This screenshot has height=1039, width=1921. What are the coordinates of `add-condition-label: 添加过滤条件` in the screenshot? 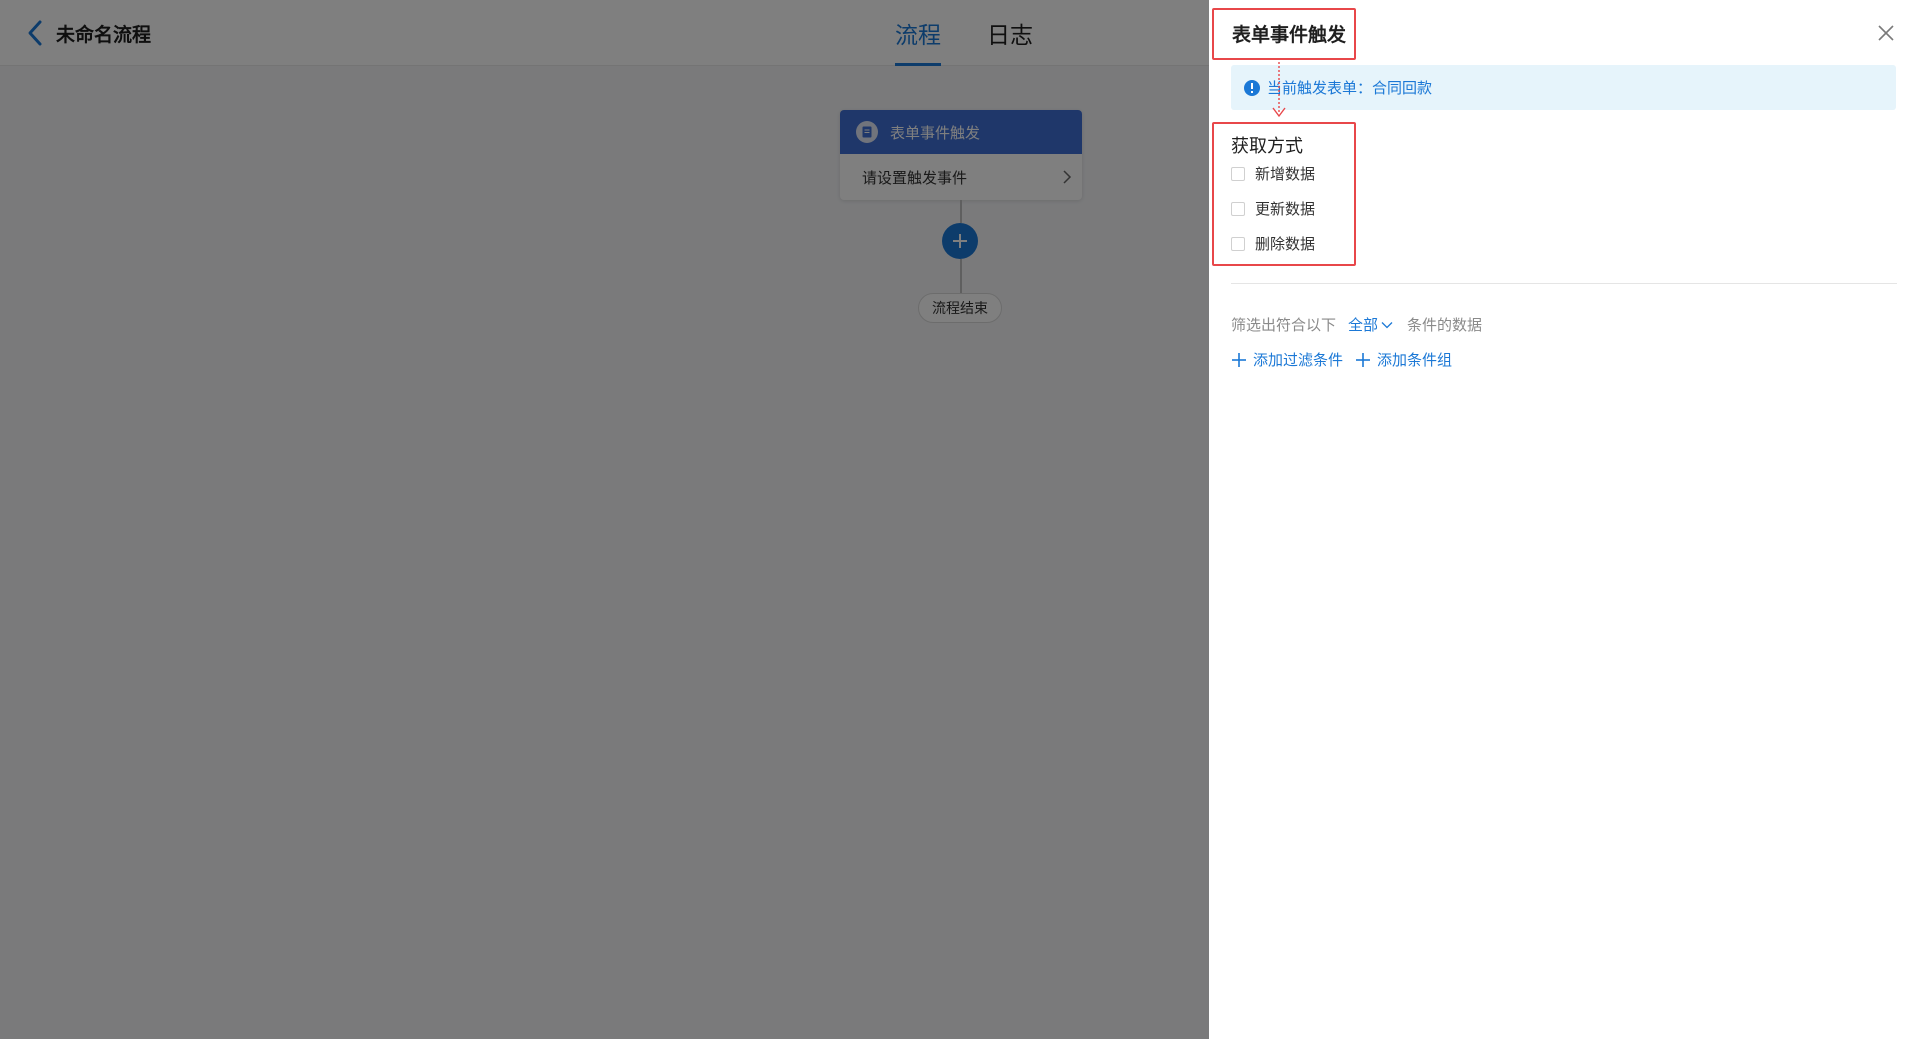 It's located at (1298, 360).